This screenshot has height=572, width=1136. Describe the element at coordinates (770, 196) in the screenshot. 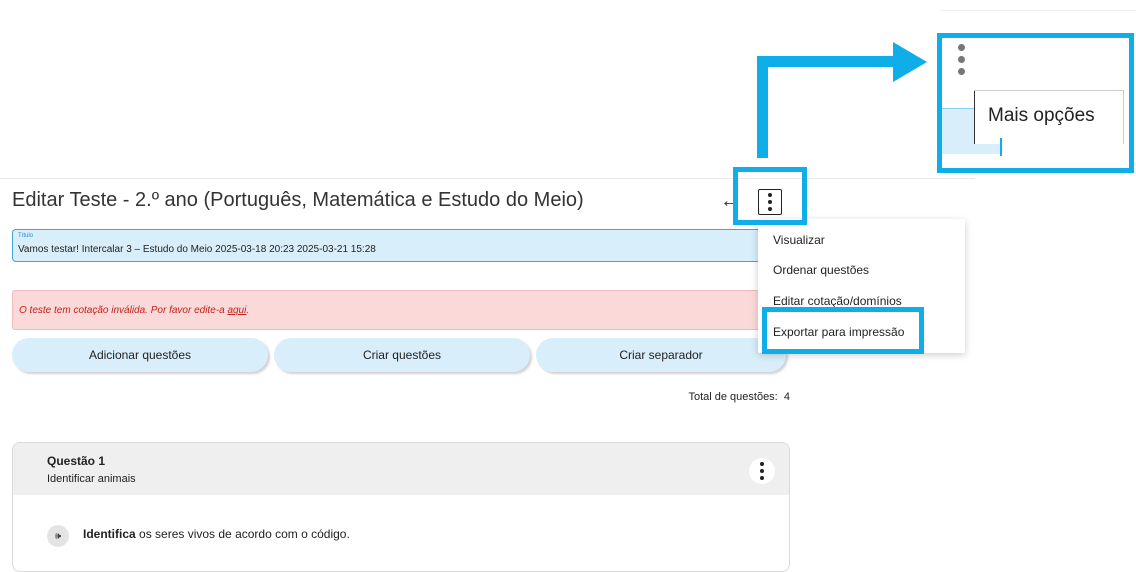

I see `highlight-more-options` at that location.